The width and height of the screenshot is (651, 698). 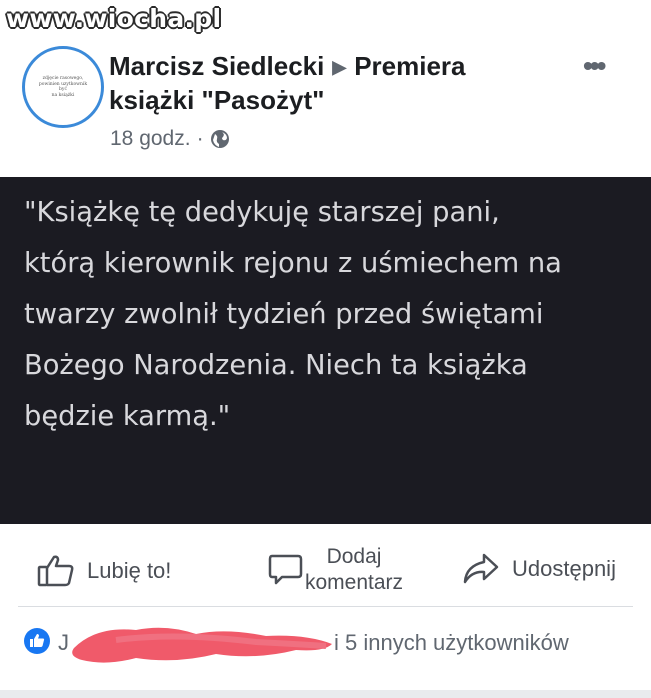 What do you see at coordinates (216, 66) in the screenshot?
I see `author-name: Marcisz Siedlecki` at bounding box center [216, 66].